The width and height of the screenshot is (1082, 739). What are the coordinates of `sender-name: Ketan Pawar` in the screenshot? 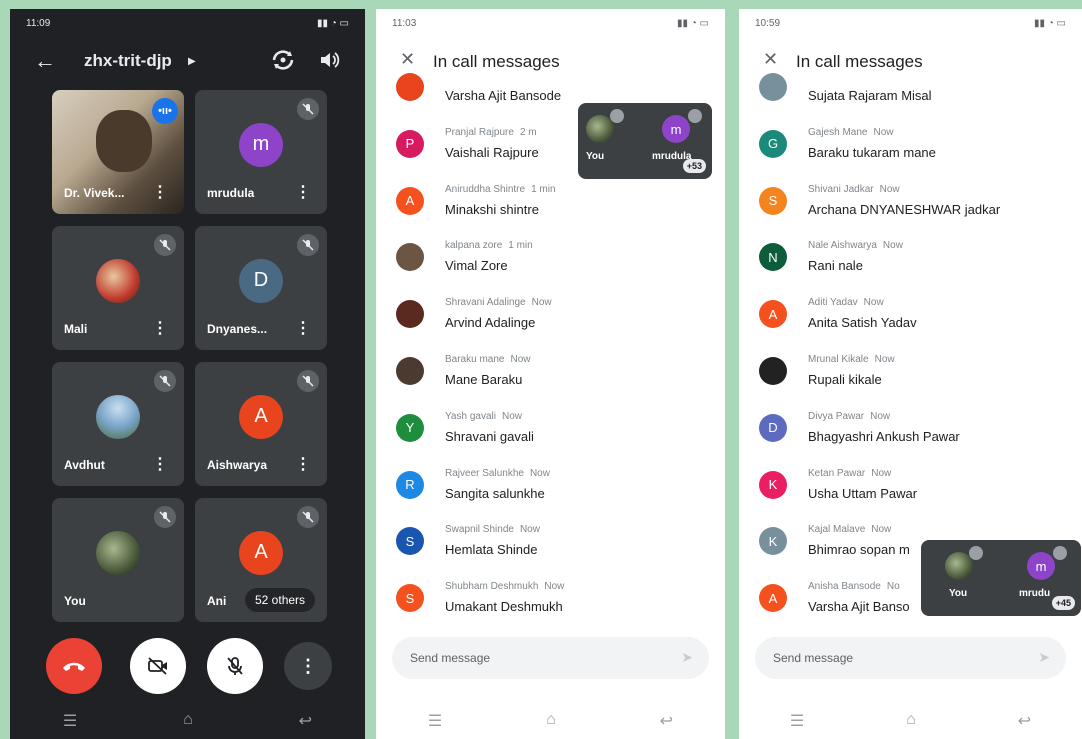 It's located at (837, 473).